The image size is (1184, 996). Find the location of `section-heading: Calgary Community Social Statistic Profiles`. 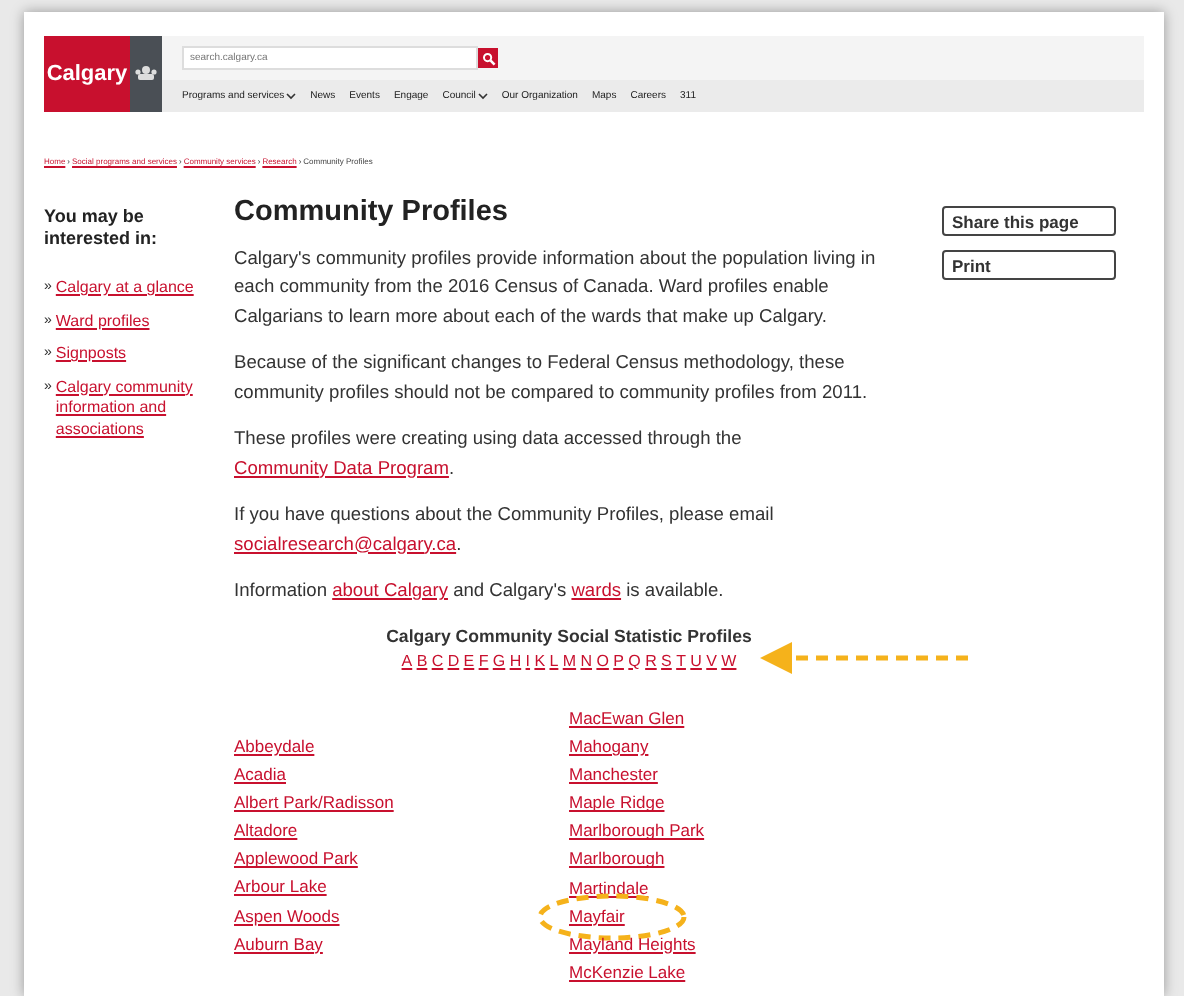

section-heading: Calgary Community Social Statistic Profiles is located at coordinates (569, 635).